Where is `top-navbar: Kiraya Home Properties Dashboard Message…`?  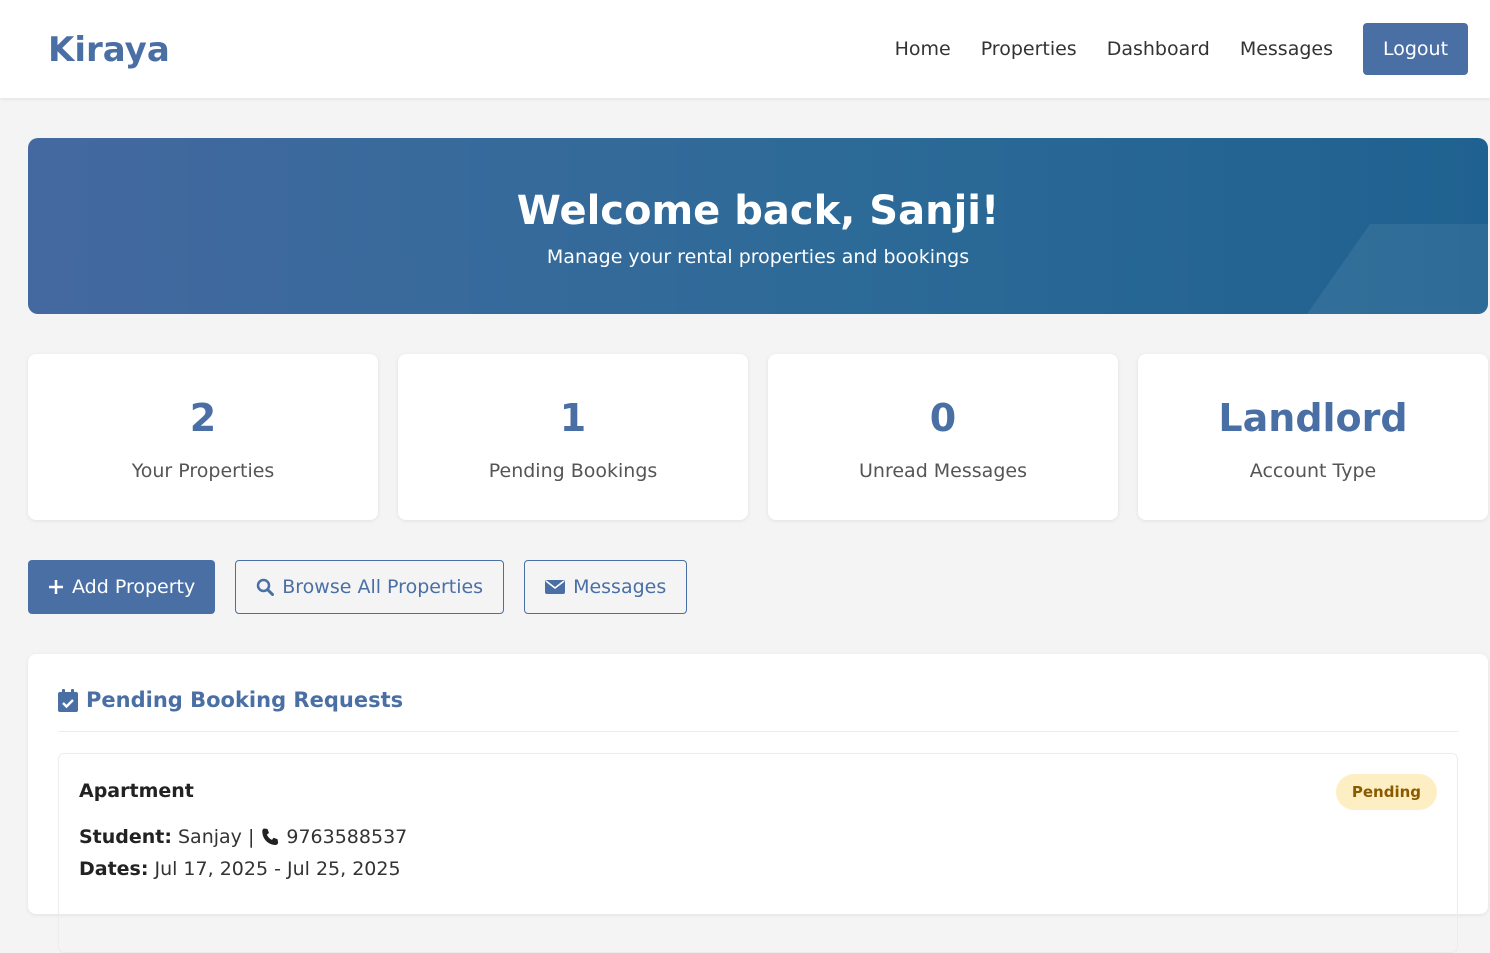 top-navbar: Kiraya Home Properties Dashboard Message… is located at coordinates (745, 49).